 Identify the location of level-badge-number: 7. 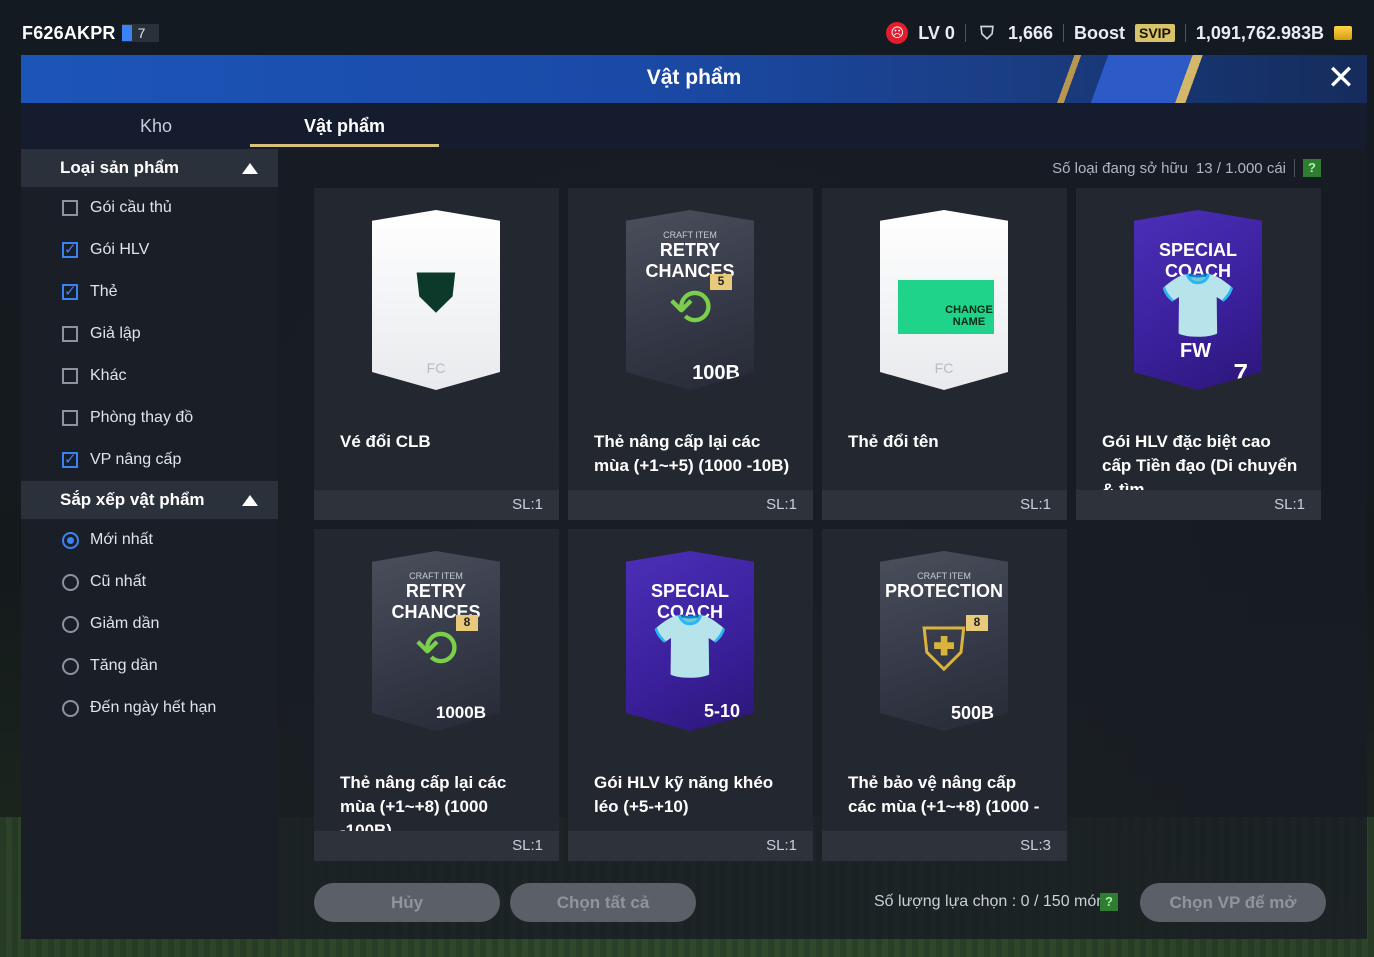
(141, 33).